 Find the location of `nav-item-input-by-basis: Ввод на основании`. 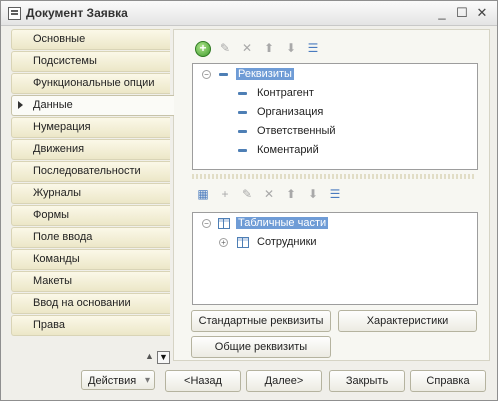

nav-item-input-by-basis: Ввод на основании is located at coordinates (90, 303).